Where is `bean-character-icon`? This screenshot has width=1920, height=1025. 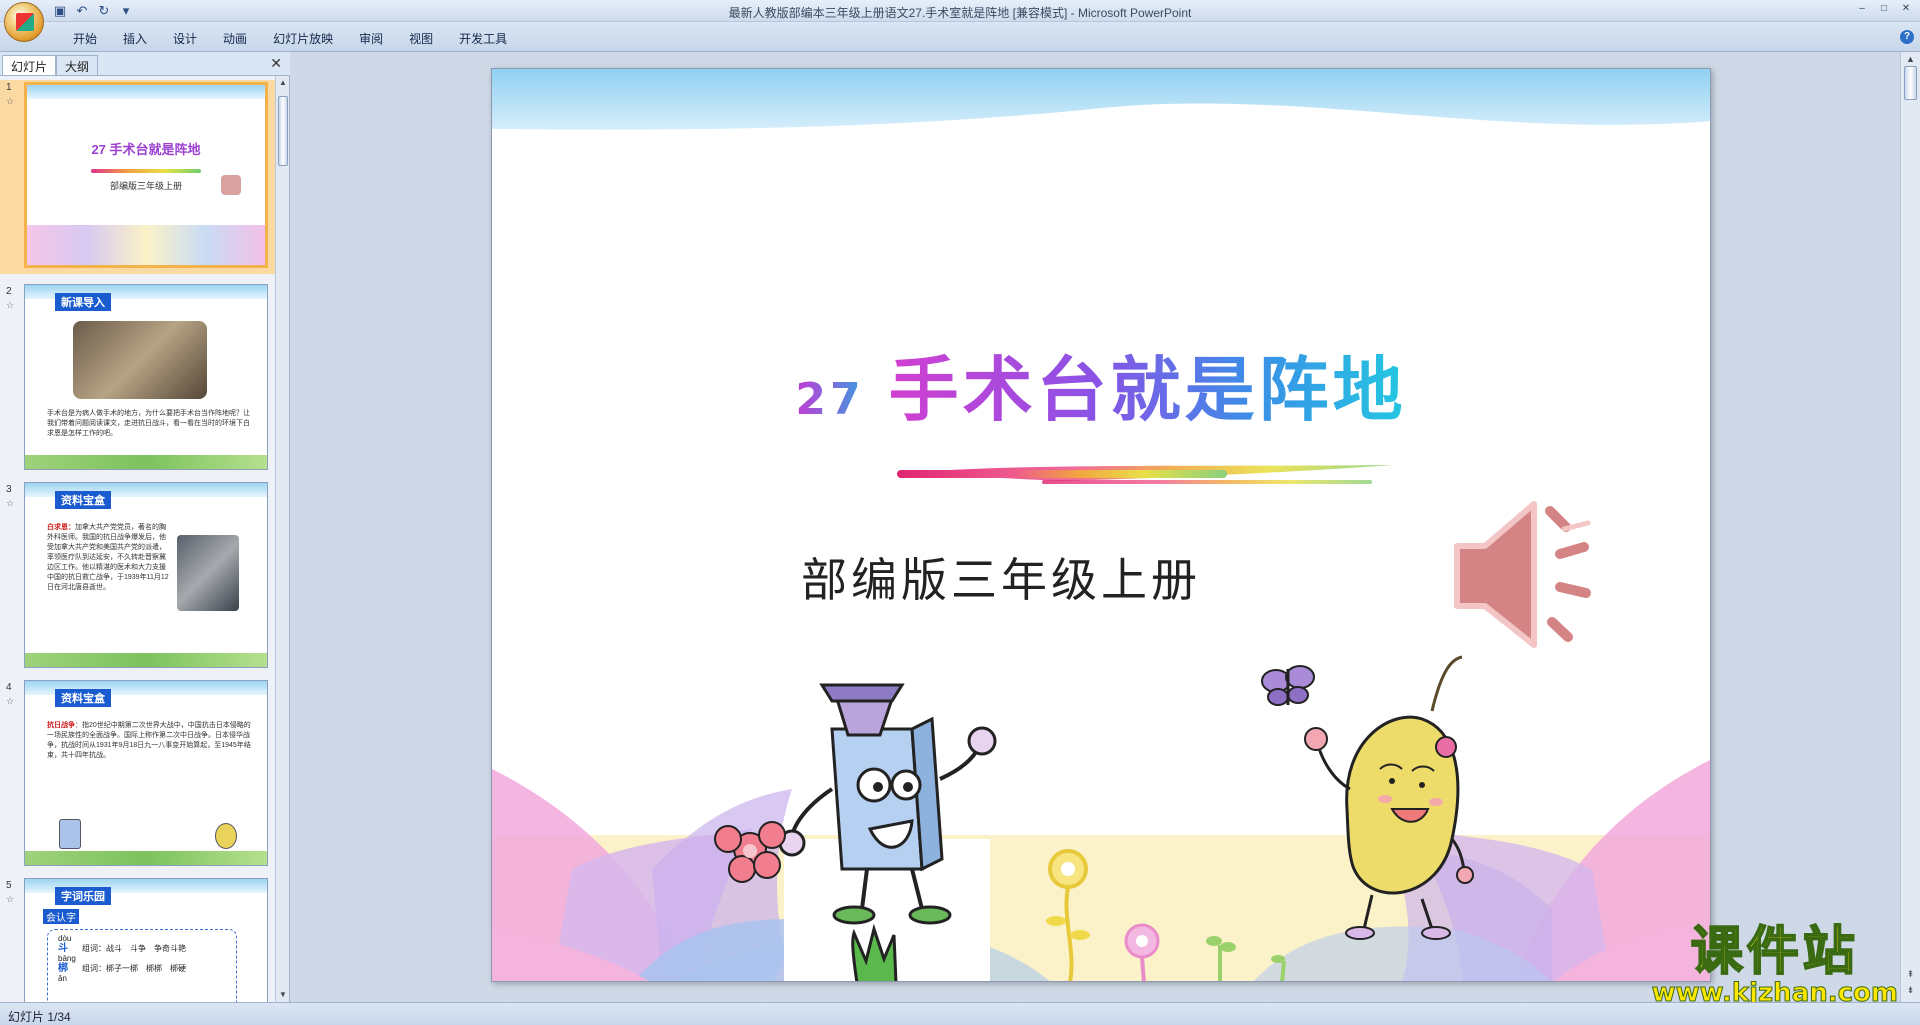 bean-character-icon is located at coordinates (226, 836).